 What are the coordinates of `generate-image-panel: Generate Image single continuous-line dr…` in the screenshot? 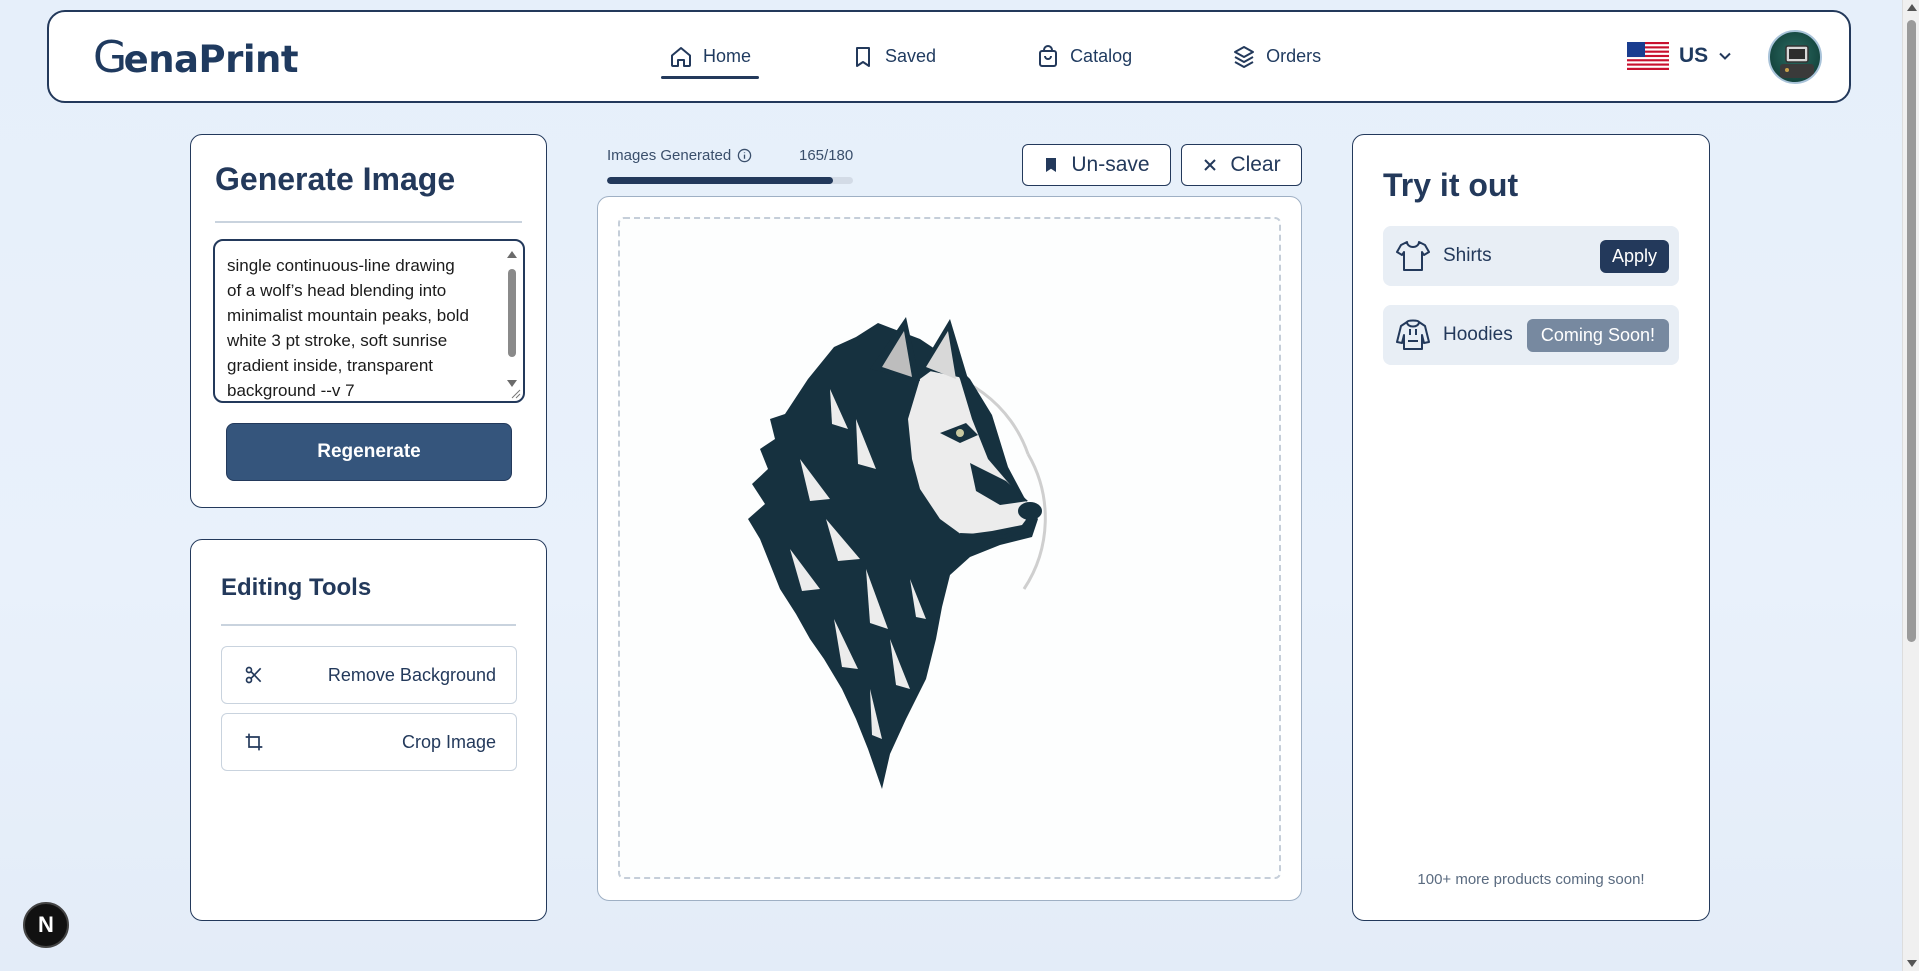 It's located at (368, 321).